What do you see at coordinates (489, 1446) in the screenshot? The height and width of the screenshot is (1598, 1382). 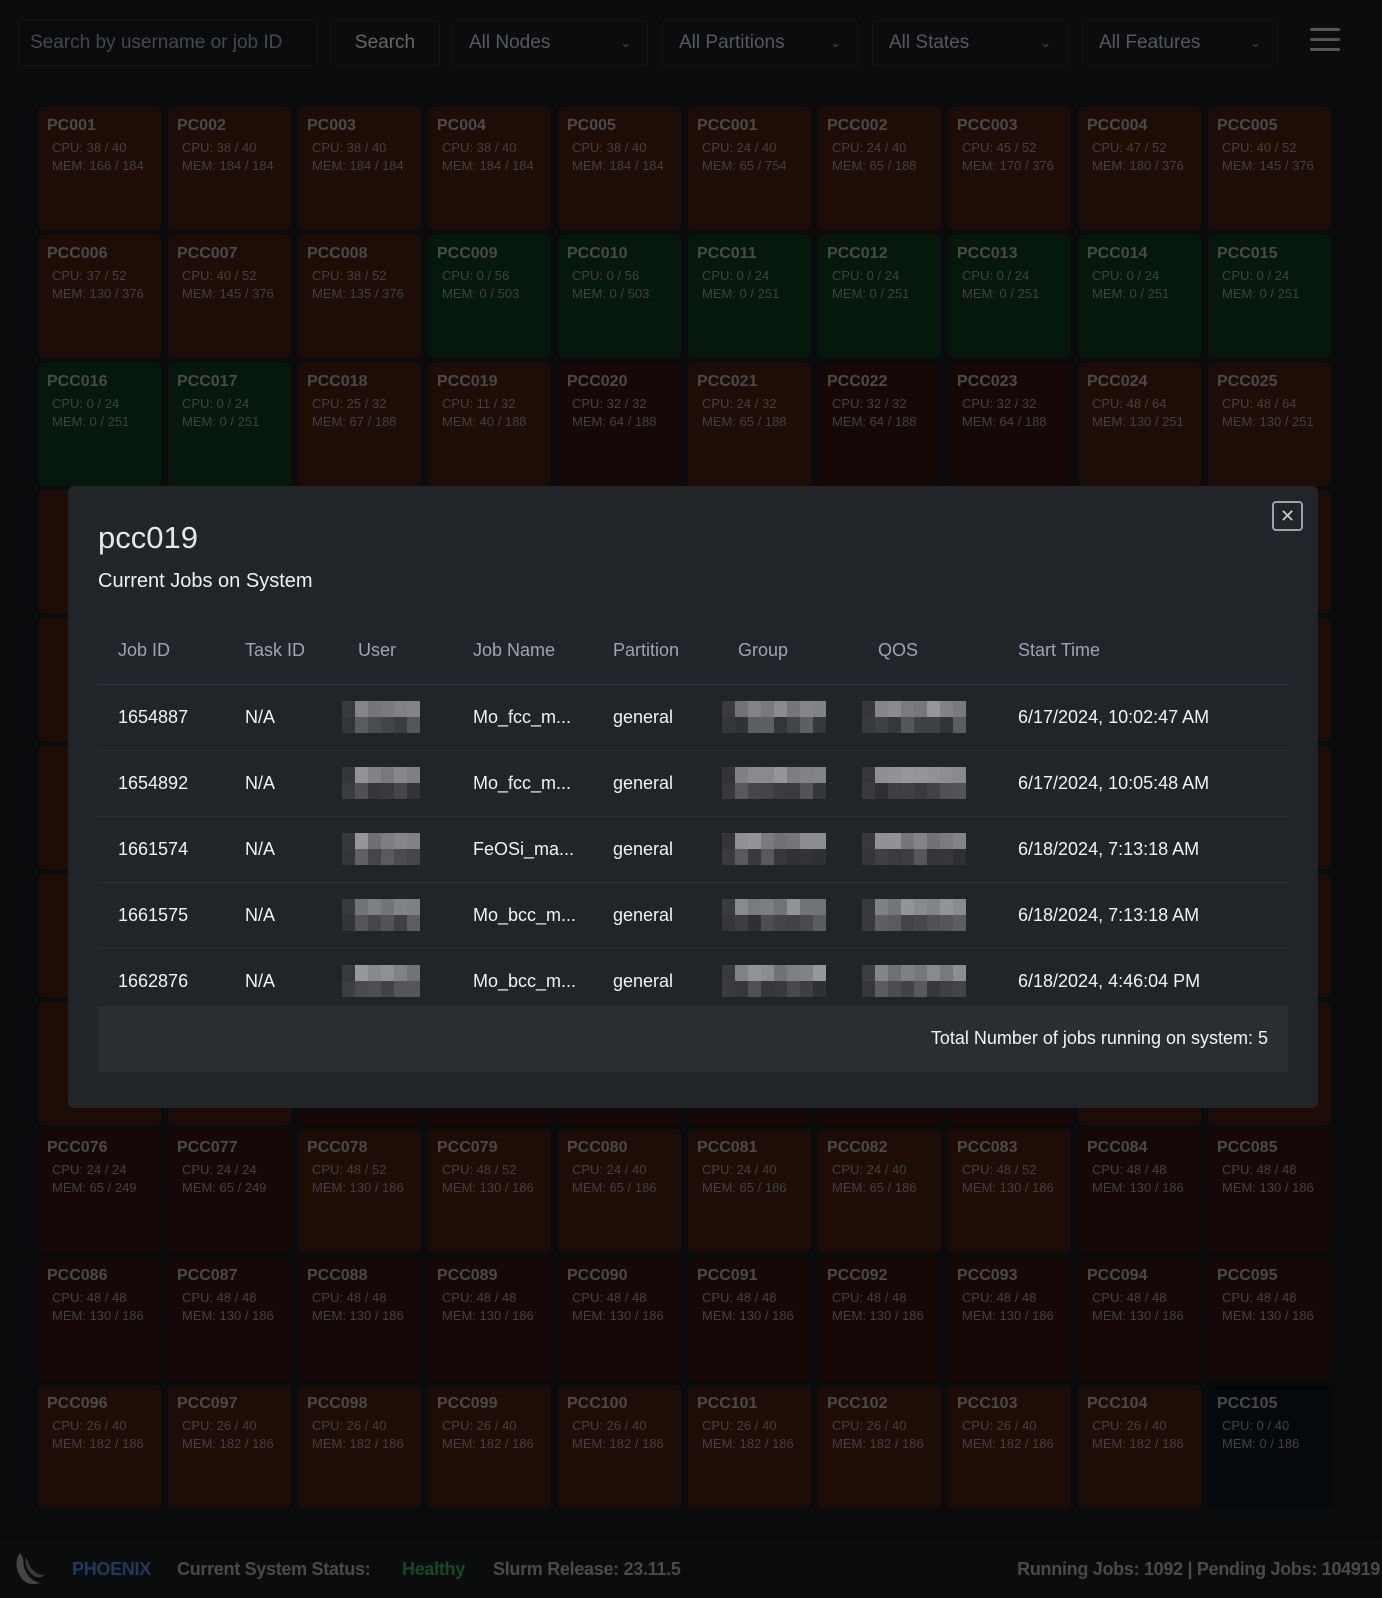 I see `node-tile: PCC099 CPU: 26 / 40 MEM: 182 / 186` at bounding box center [489, 1446].